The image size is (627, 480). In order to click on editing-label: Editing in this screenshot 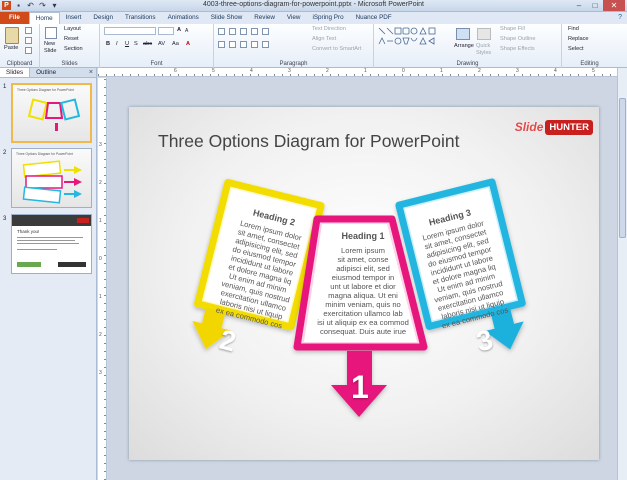, I will do `click(589, 64)`.